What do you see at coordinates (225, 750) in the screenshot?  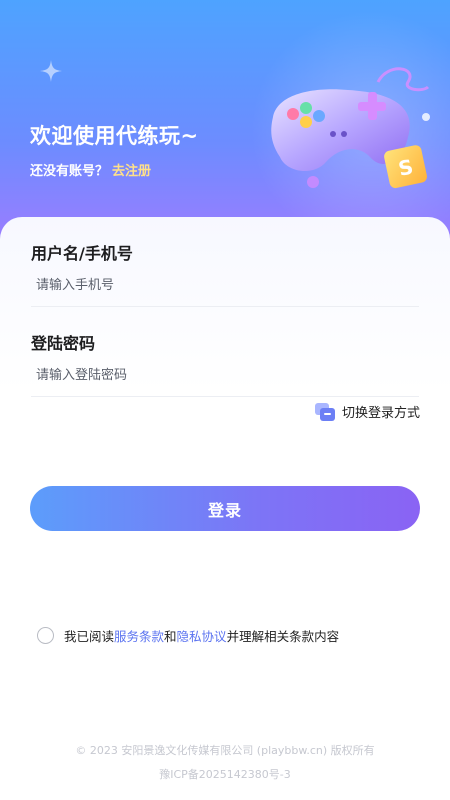 I see `footer-copyright: © 2023 安阳景逸文化传媒有限公司 (playbbw.cn) 版权所有` at bounding box center [225, 750].